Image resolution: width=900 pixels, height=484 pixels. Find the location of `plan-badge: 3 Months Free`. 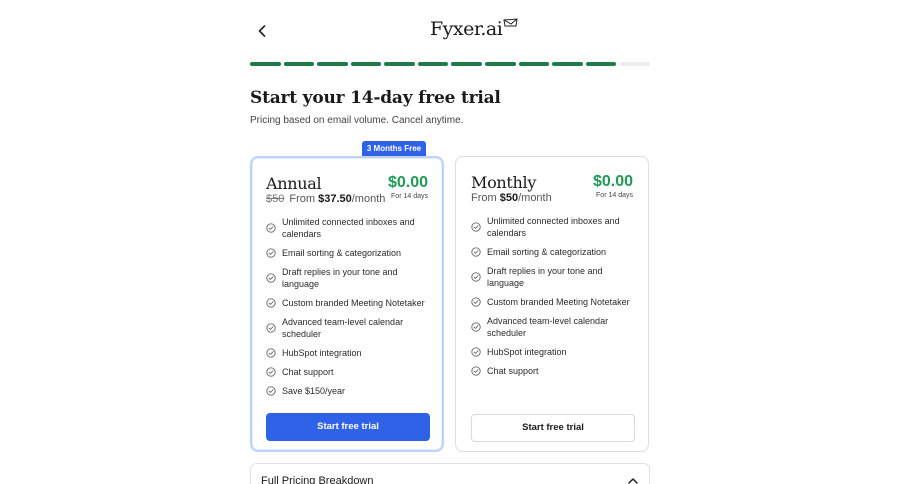

plan-badge: 3 Months Free is located at coordinates (394, 148).